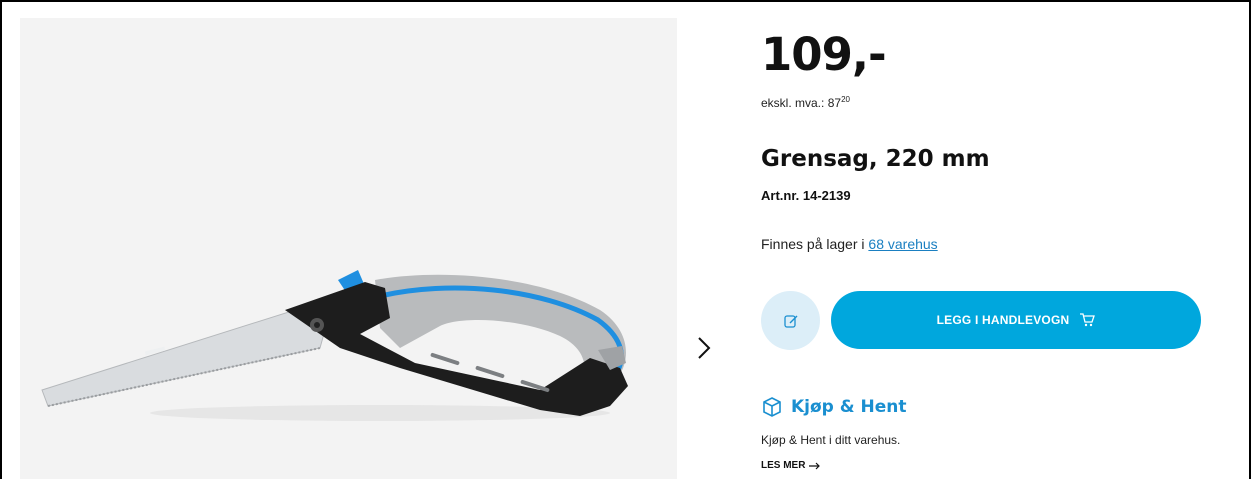  What do you see at coordinates (806, 195) in the screenshot?
I see `article-number: Art.nr. 14-2139` at bounding box center [806, 195].